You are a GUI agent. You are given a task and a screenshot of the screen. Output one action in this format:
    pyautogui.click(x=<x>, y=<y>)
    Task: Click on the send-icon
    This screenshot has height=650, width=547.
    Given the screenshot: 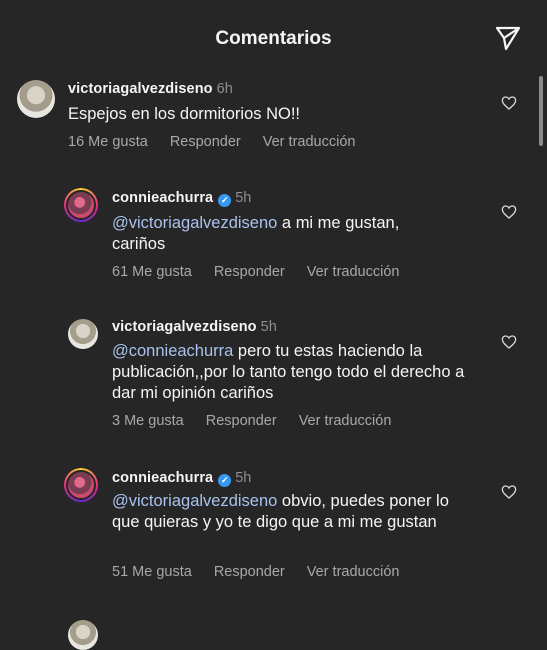 What is the action you would take?
    pyautogui.click(x=508, y=38)
    